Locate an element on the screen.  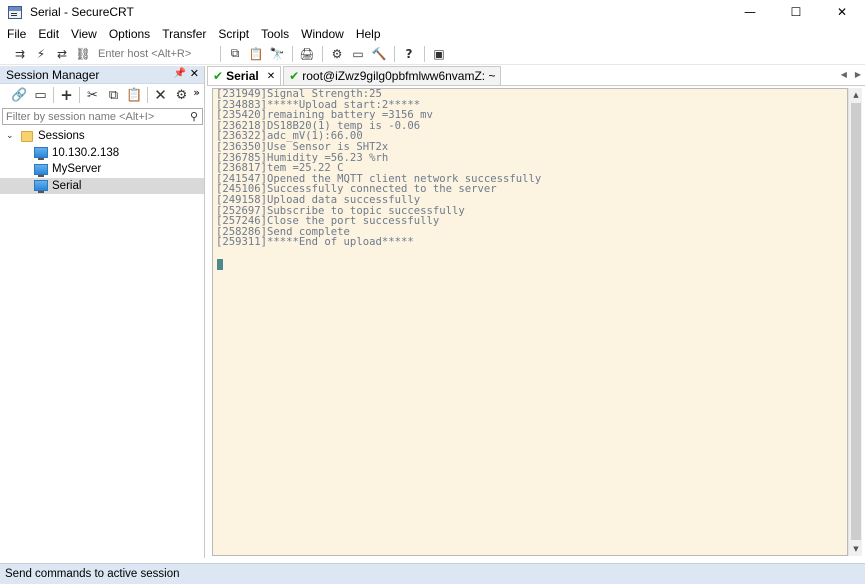
menu-file: File is located at coordinates (16, 34).